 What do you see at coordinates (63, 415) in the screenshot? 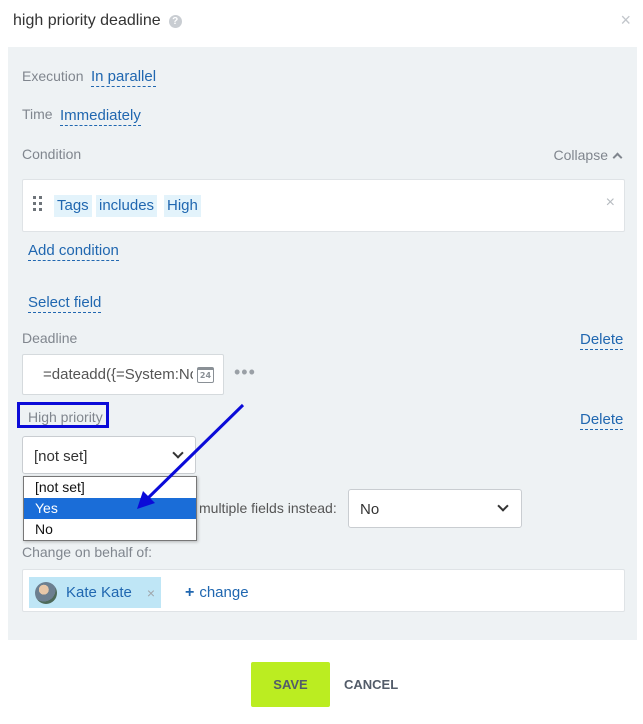
I see `annotation-highlight-box` at bounding box center [63, 415].